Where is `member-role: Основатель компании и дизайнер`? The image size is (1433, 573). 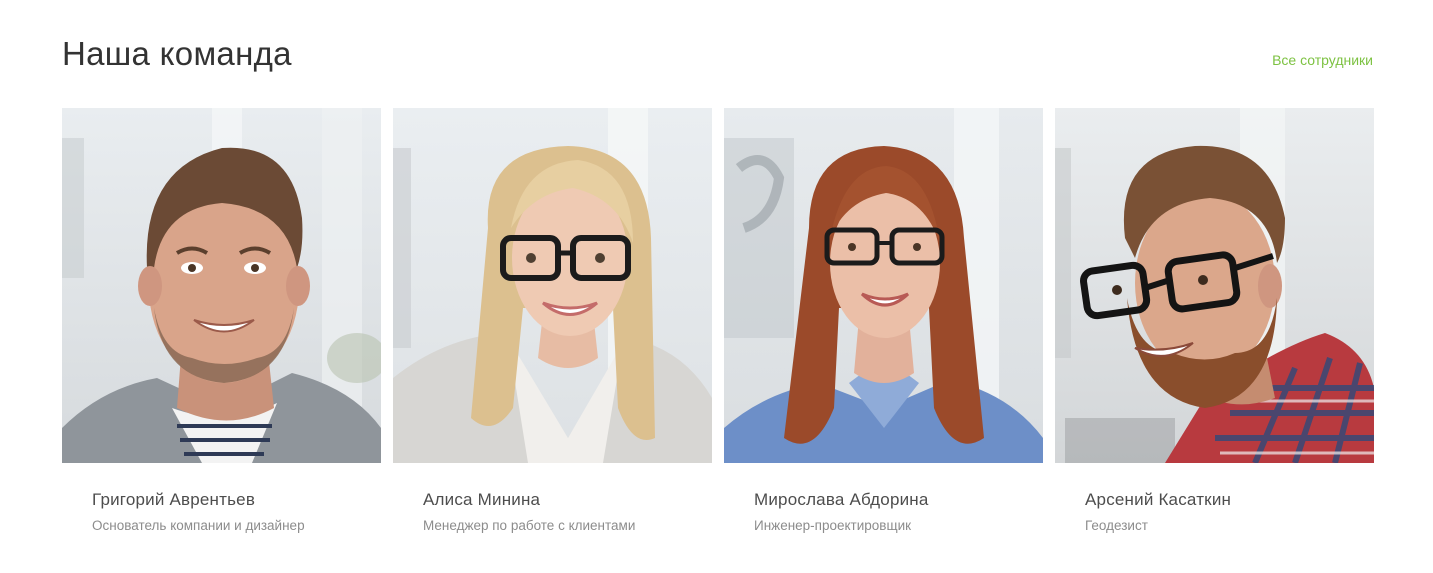
member-role: Основатель компании и дизайнер is located at coordinates (198, 525).